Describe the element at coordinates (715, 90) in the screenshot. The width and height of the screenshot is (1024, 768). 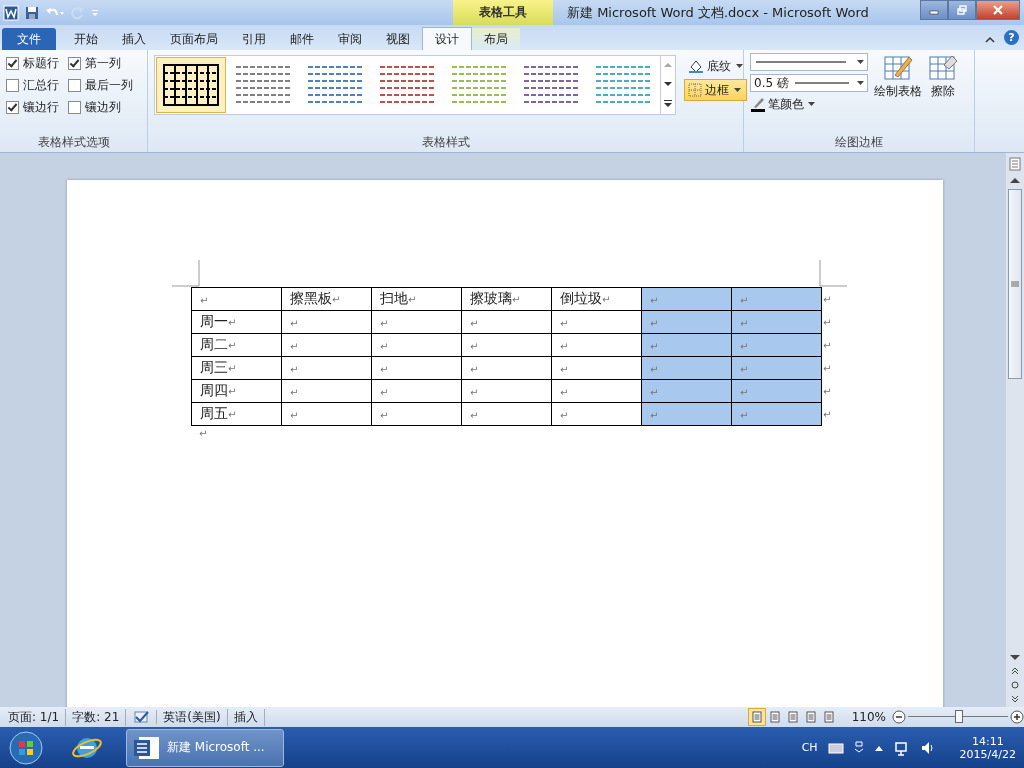
I see `borders-button: 边框` at that location.